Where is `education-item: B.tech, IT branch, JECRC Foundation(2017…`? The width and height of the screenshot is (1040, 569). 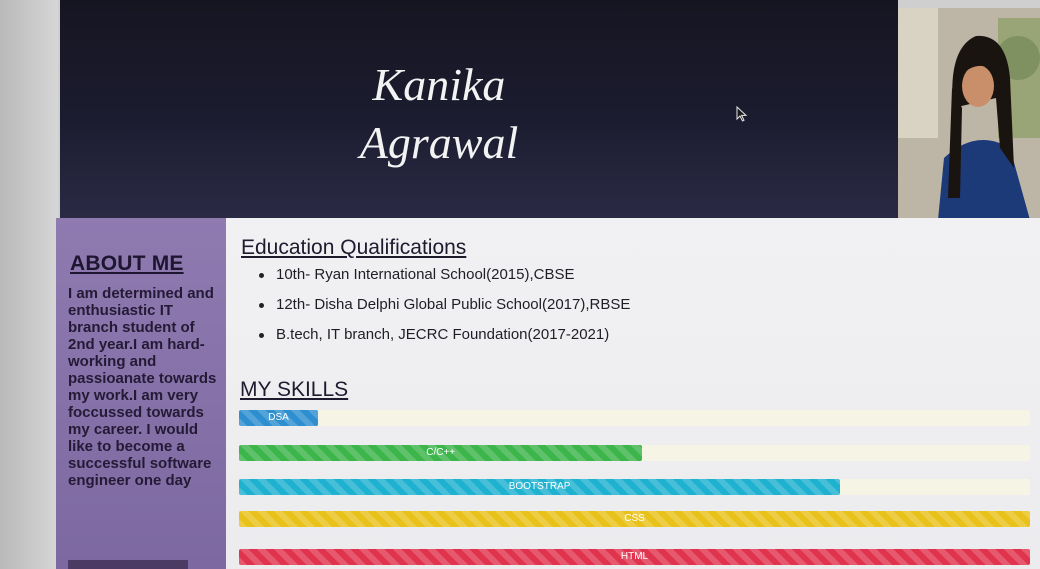
education-item: B.tech, IT branch, JECRC Foundation(2017… is located at coordinates (443, 340).